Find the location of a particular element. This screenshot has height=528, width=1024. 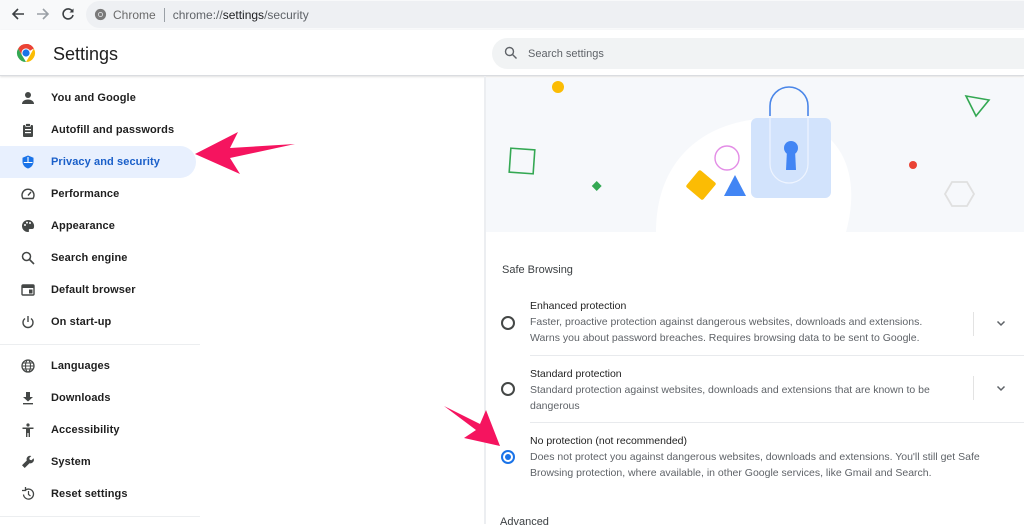

padlock-shackle is located at coordinates (789, 101).